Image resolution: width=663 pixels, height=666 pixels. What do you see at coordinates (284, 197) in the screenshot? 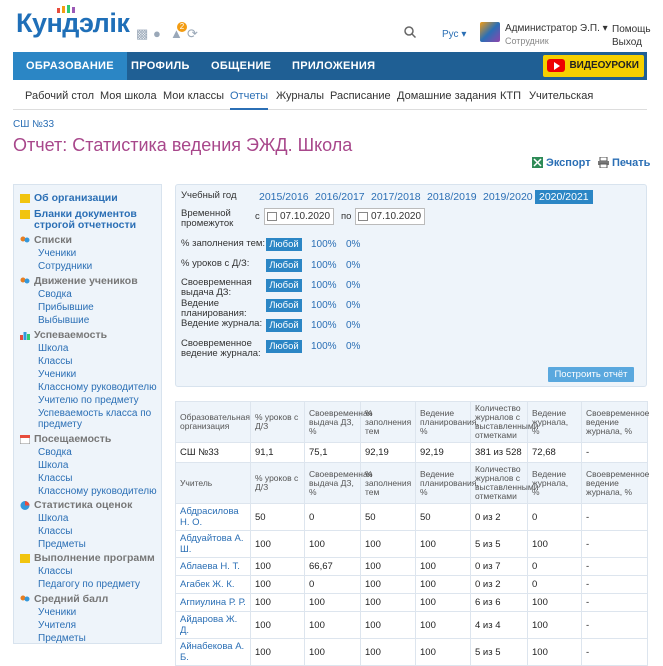
I see `year-option: 2015/2016` at bounding box center [284, 197].